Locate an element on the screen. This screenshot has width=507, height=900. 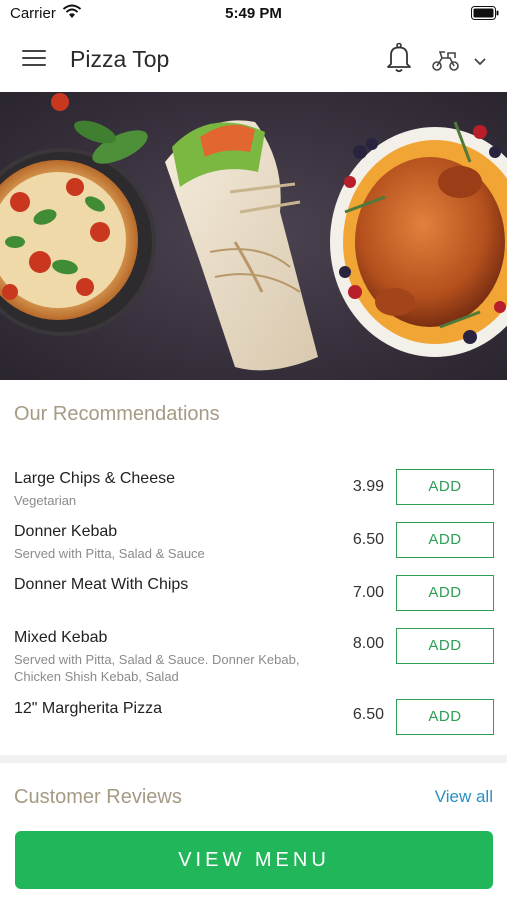
item-description: Vegetarian is located at coordinates (45, 500).